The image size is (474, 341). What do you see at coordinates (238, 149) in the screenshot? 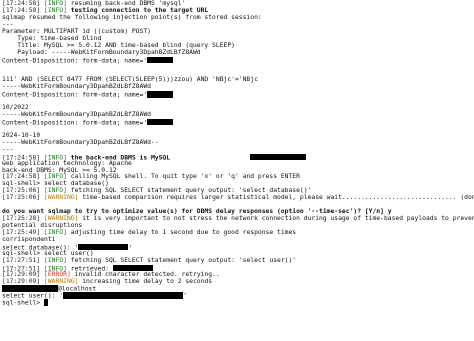
I see `terminal-line: ---` at bounding box center [238, 149].